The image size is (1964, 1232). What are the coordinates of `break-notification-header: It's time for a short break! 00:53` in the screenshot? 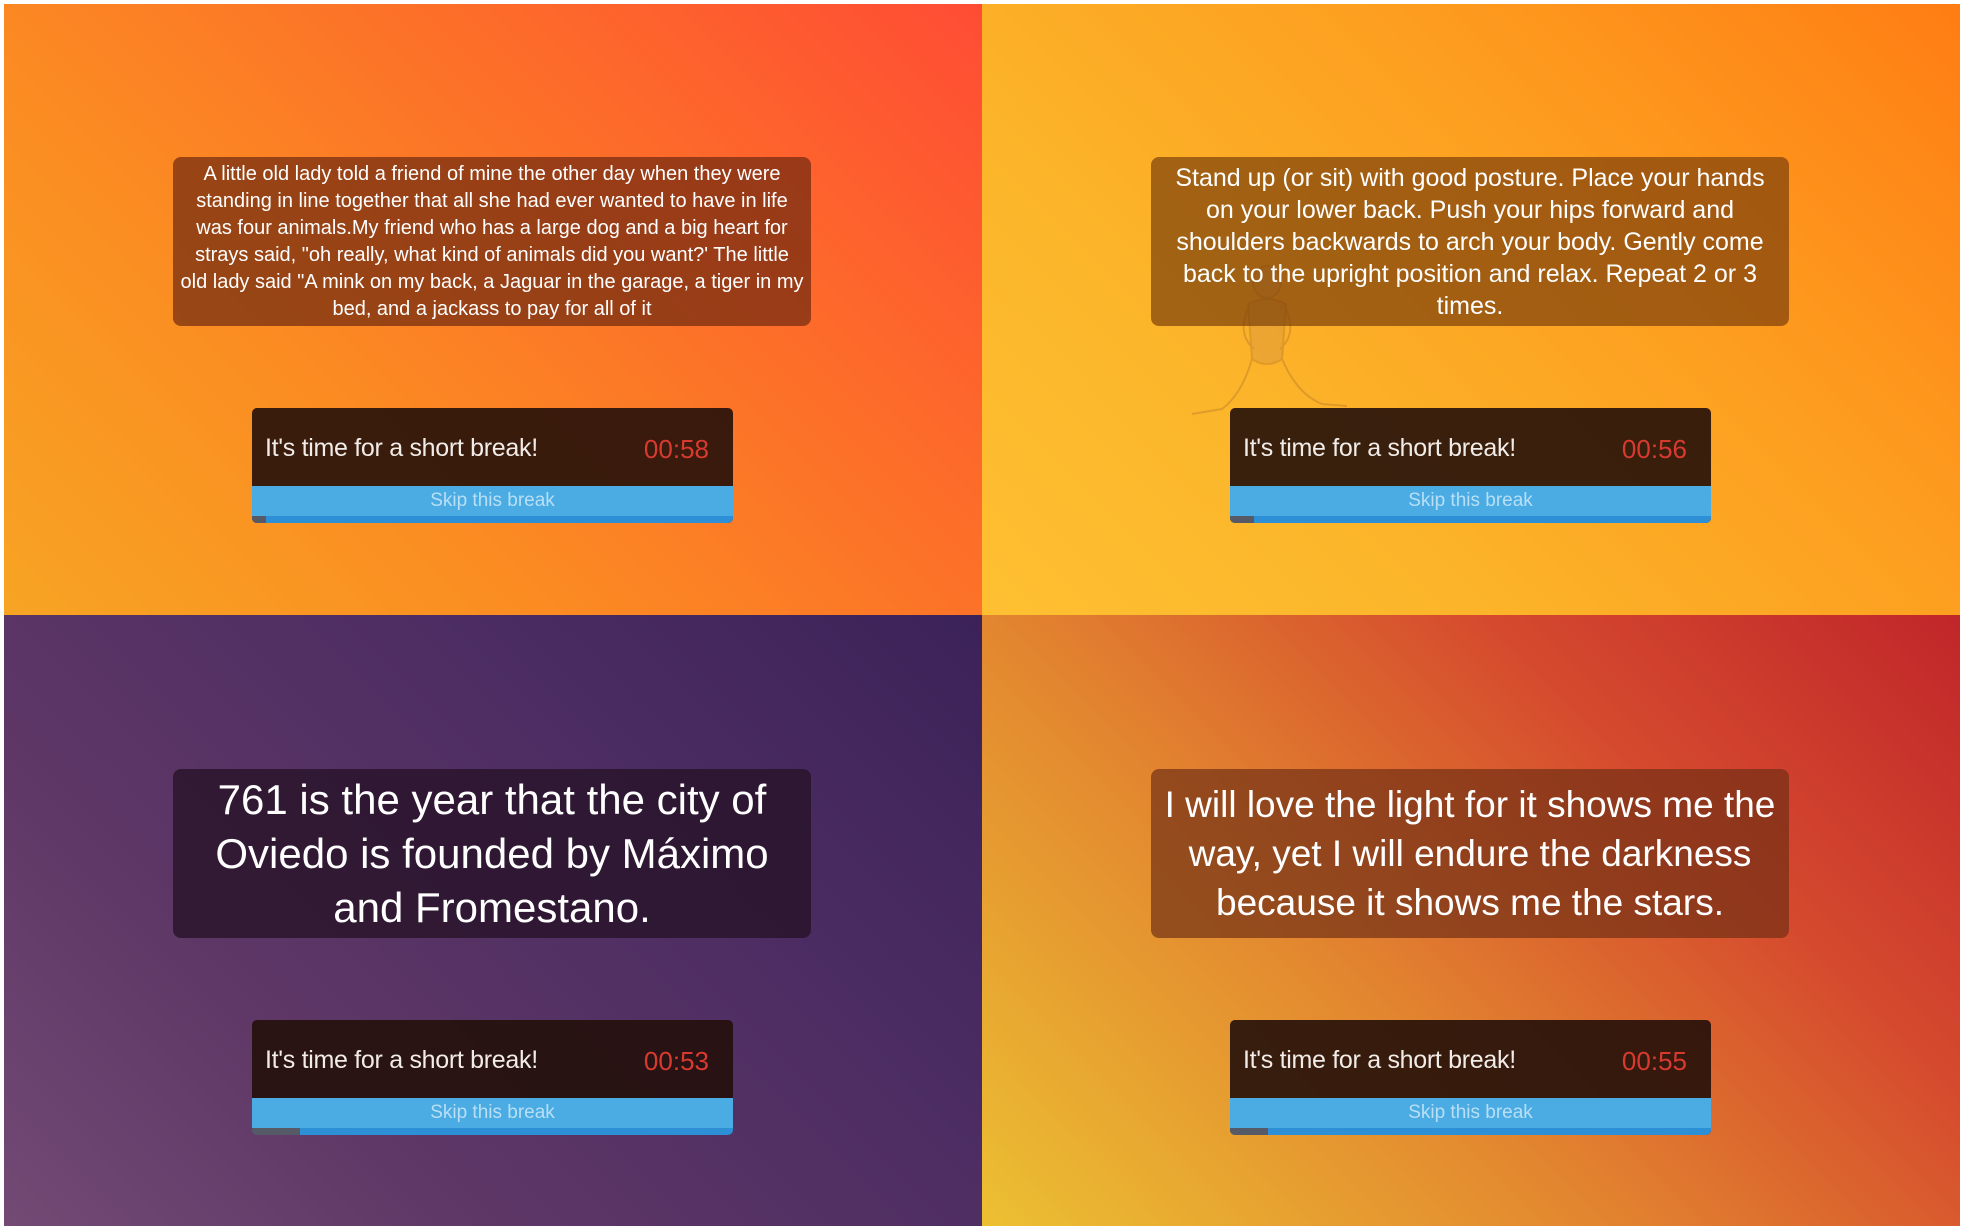 It's located at (492, 1059).